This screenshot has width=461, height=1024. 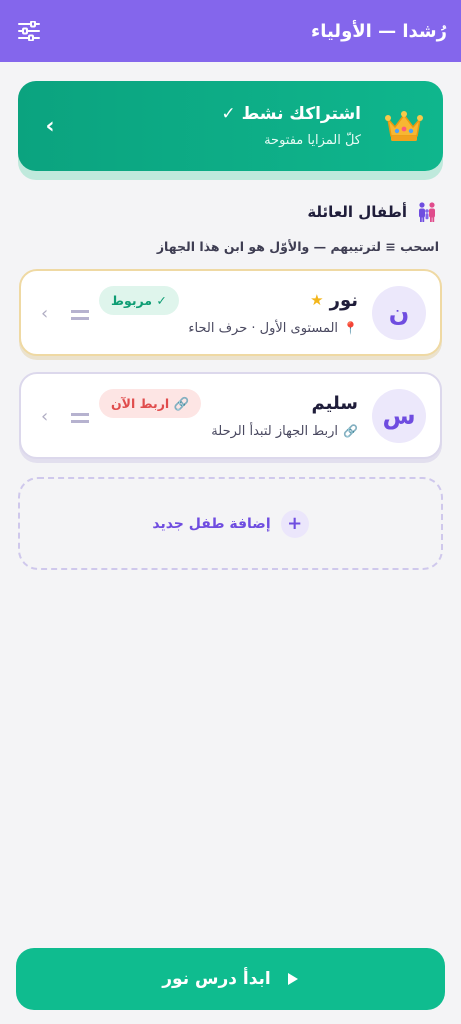 I want to click on subscription-card: اشتراكك نشط ✓ كلّ المزايا مفتوحة ›, so click(x=230, y=126).